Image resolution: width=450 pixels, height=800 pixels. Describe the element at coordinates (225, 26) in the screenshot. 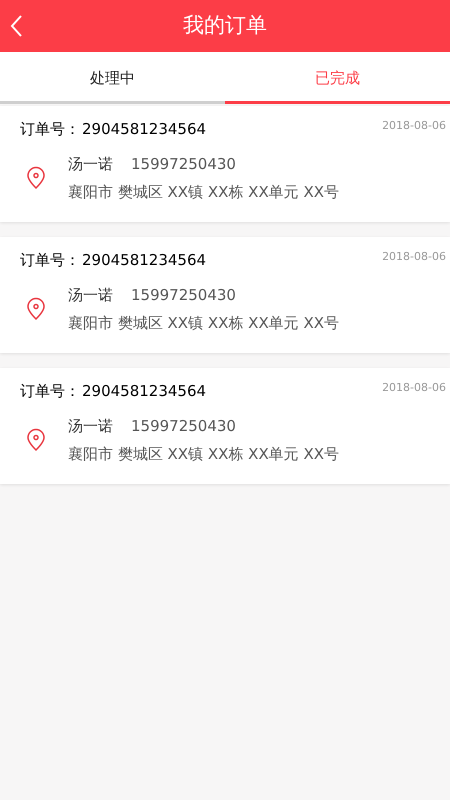

I see `page-title: 我的订单` at that location.